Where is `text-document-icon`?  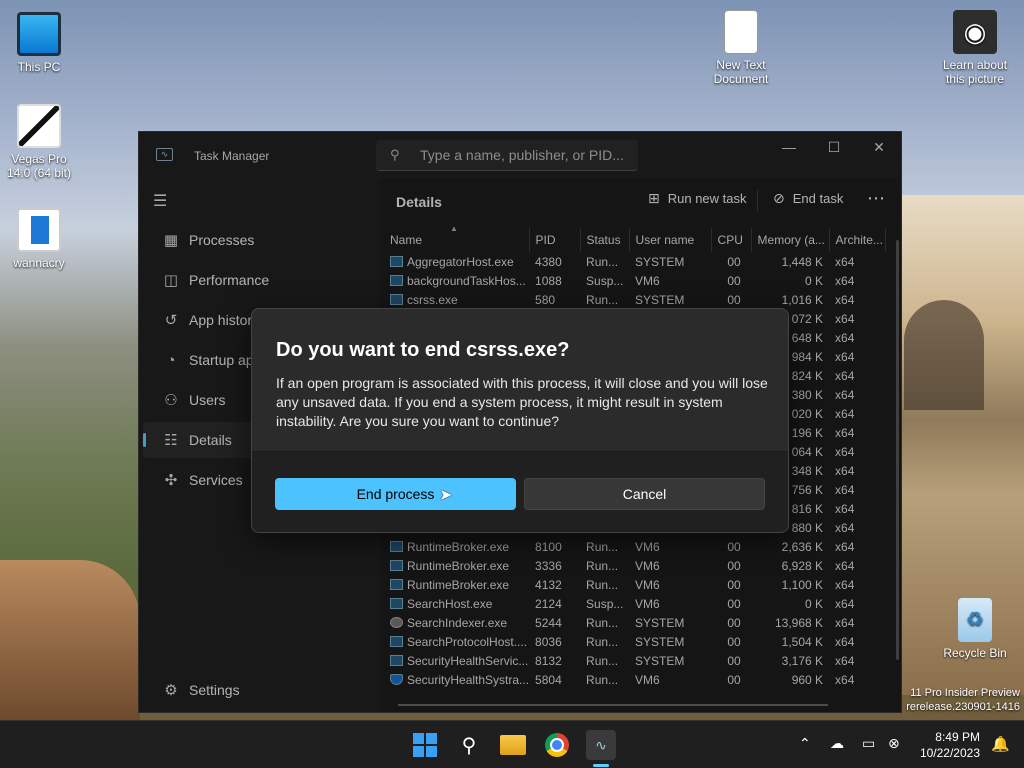
text-document-icon is located at coordinates (741, 32).